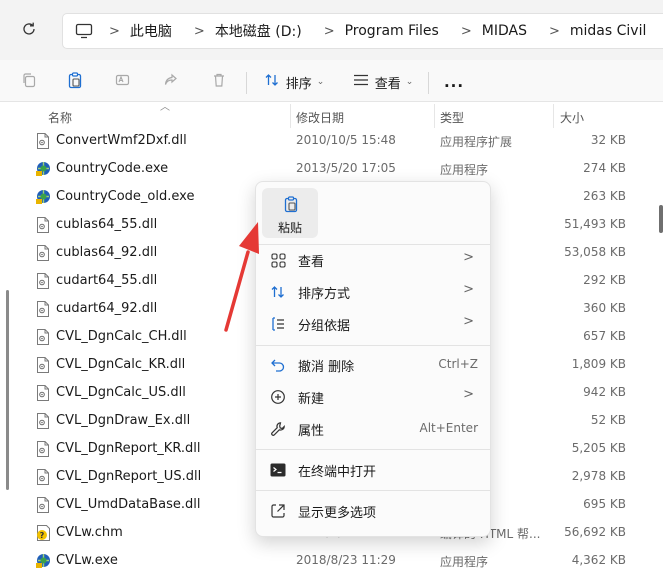  Describe the element at coordinates (311, 399) in the screenshot. I see `menu-item-label: 新建` at that location.